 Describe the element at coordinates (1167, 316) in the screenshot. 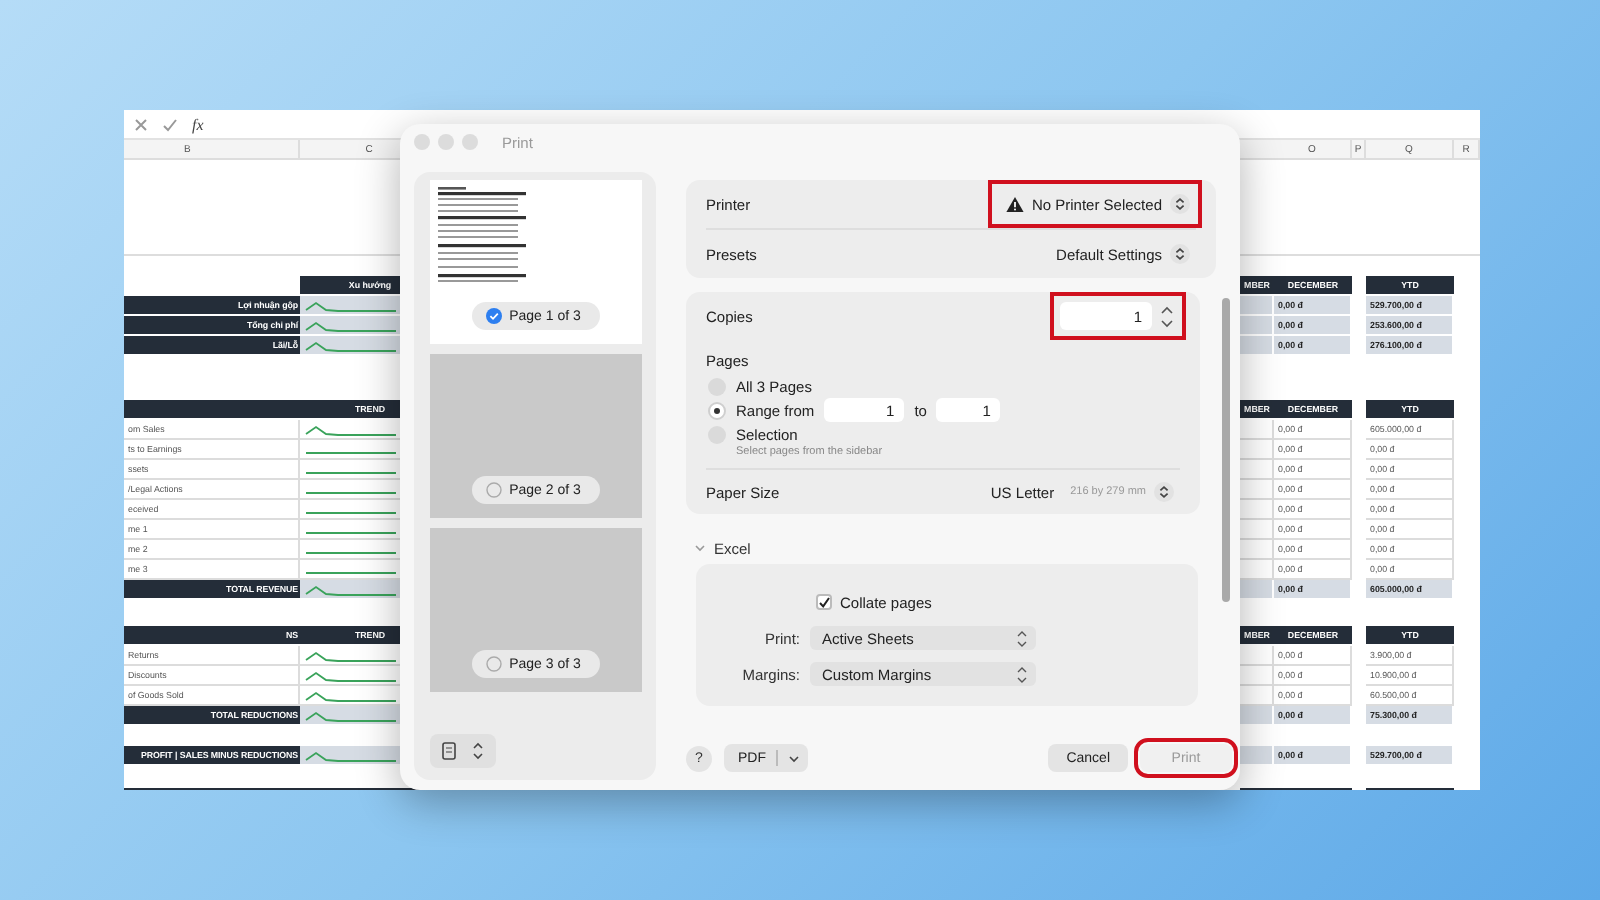

I see `stepper` at that location.